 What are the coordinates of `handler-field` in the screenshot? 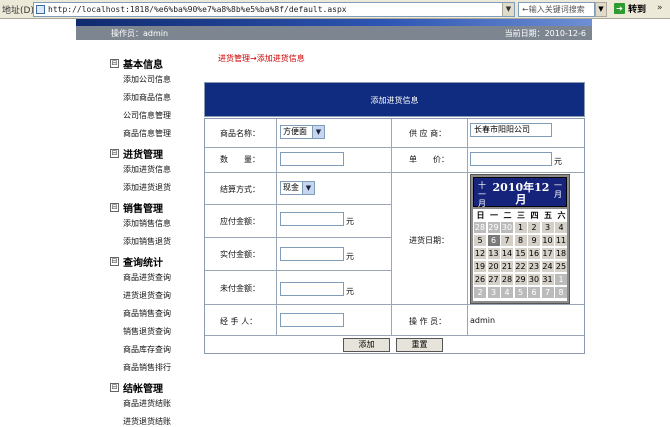 It's located at (312, 320).